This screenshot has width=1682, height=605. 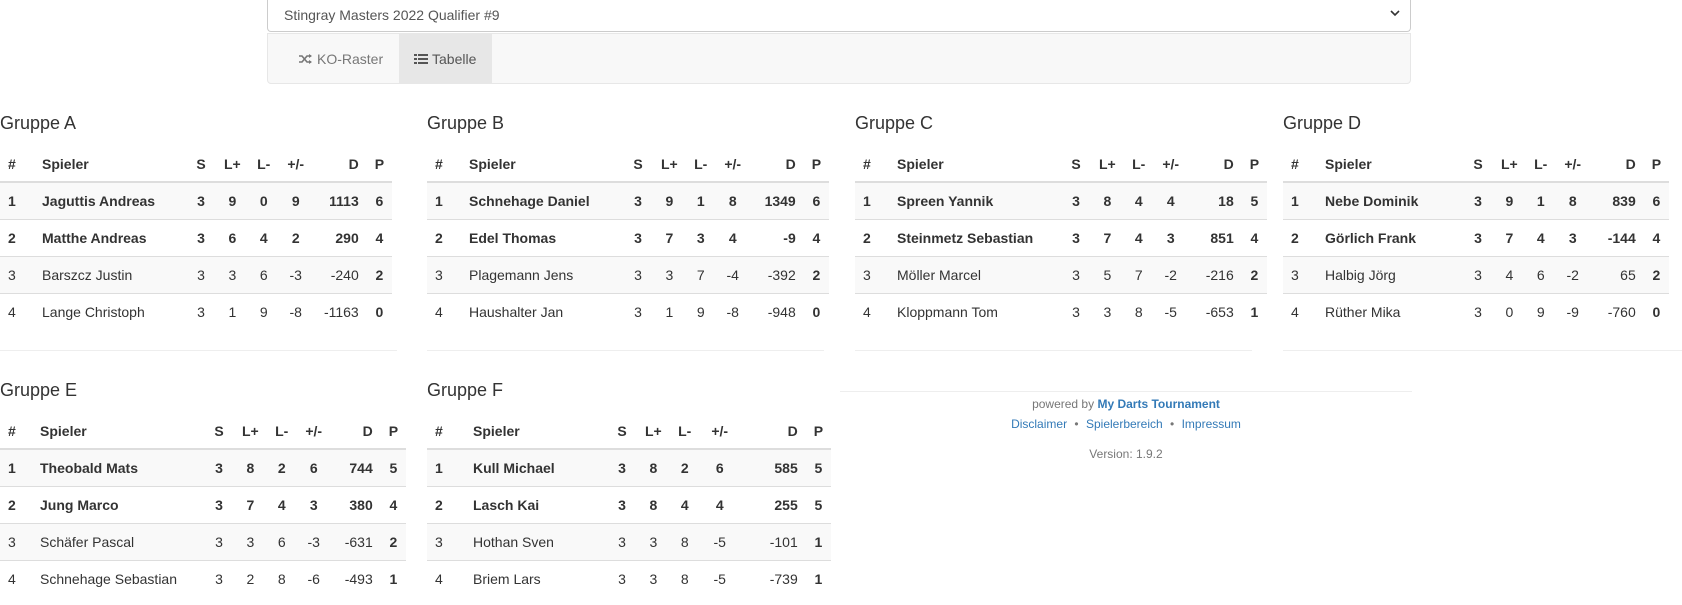 What do you see at coordinates (333, 59) in the screenshot?
I see `tab-ko-raster: KO-Raster` at bounding box center [333, 59].